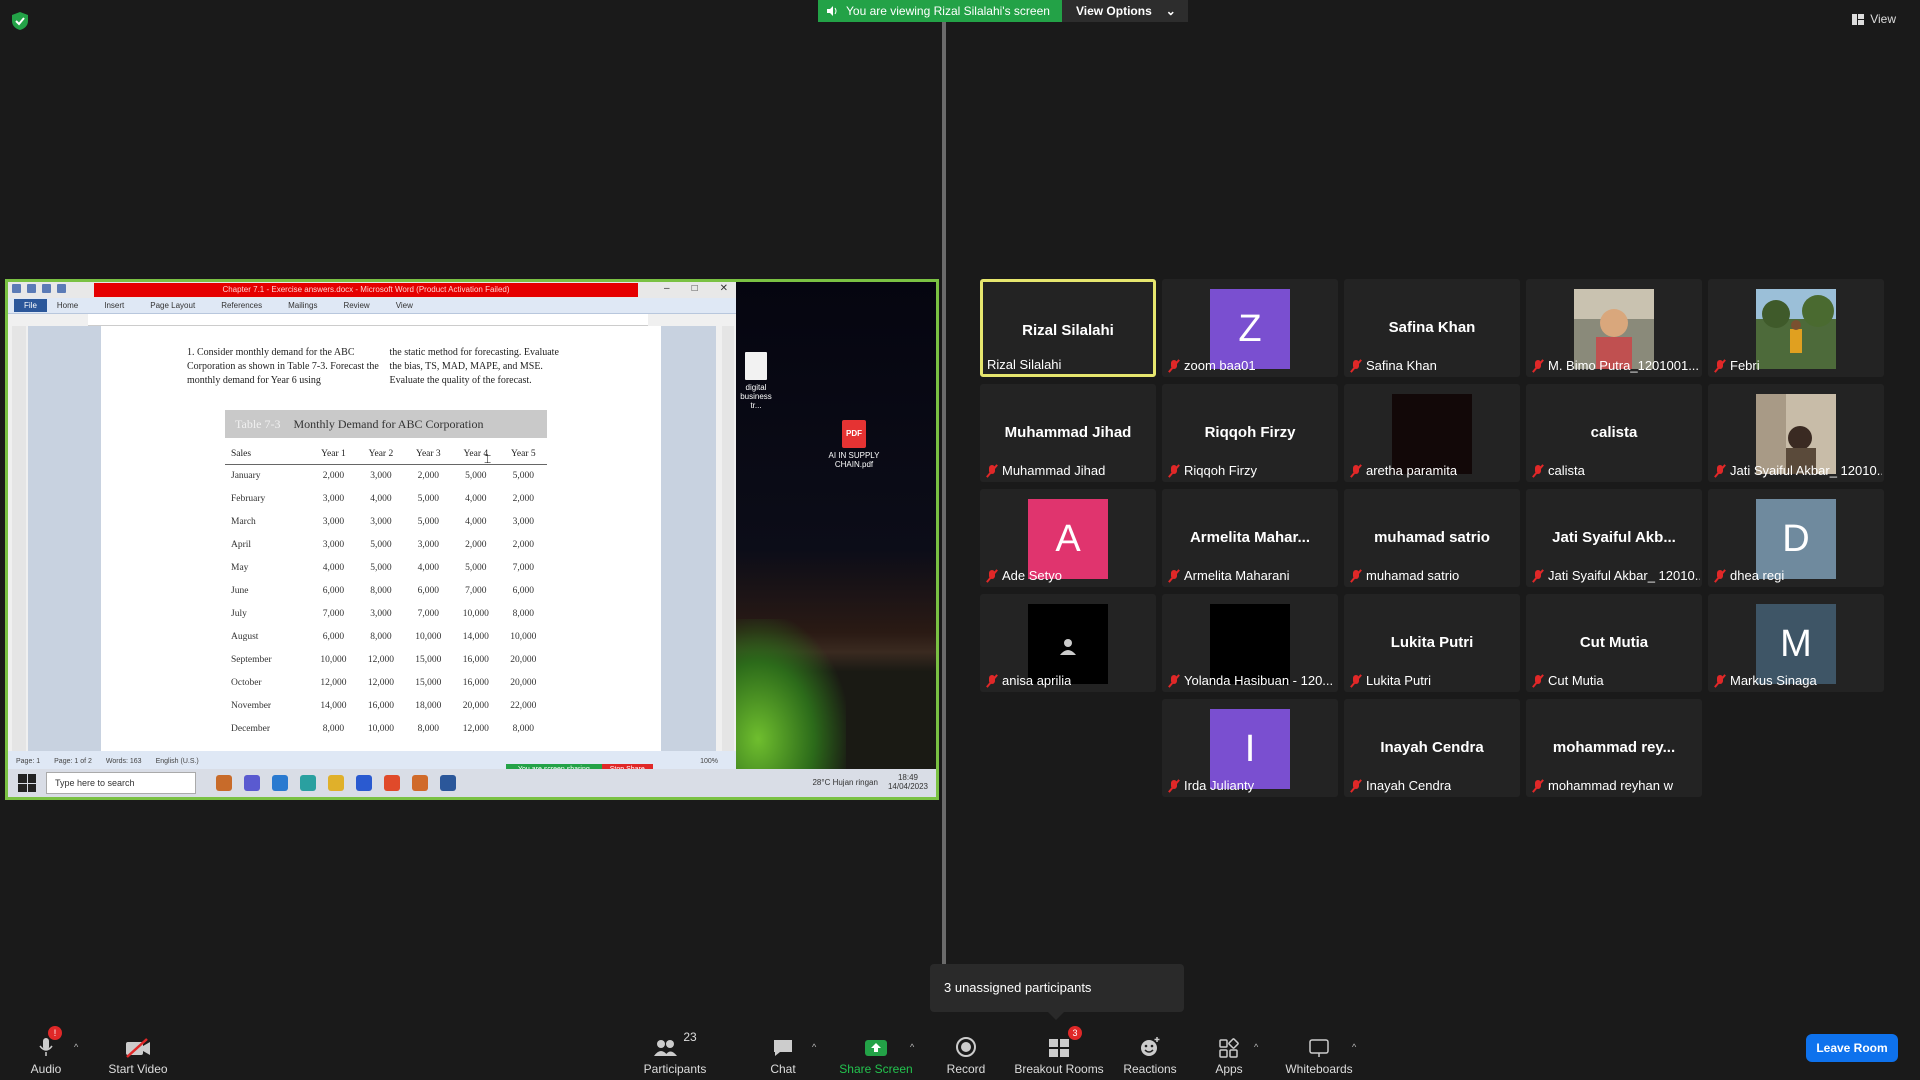 The image size is (1920, 1080). Describe the element at coordinates (61, 288) in the screenshot. I see `redo-icon` at that location.